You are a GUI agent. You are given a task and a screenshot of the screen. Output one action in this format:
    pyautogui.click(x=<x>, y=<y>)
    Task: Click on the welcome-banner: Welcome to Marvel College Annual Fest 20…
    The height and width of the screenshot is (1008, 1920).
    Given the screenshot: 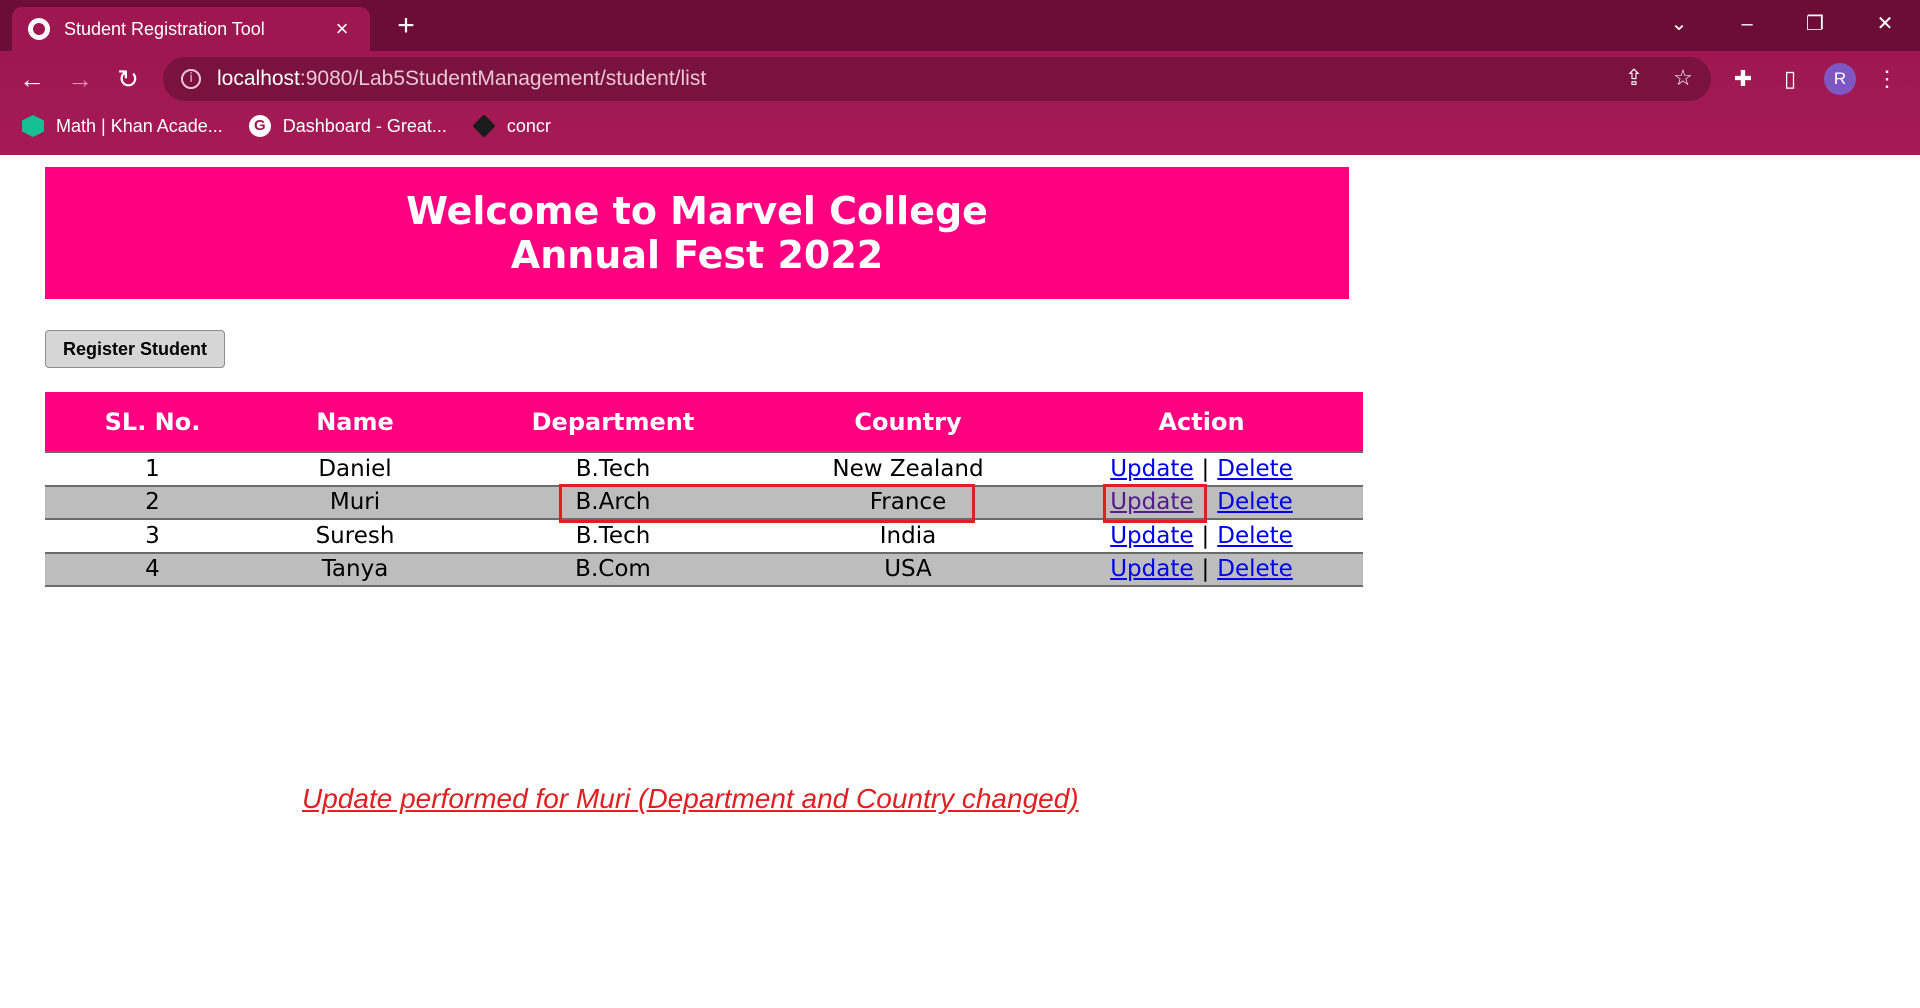 What is the action you would take?
    pyautogui.click(x=697, y=233)
    